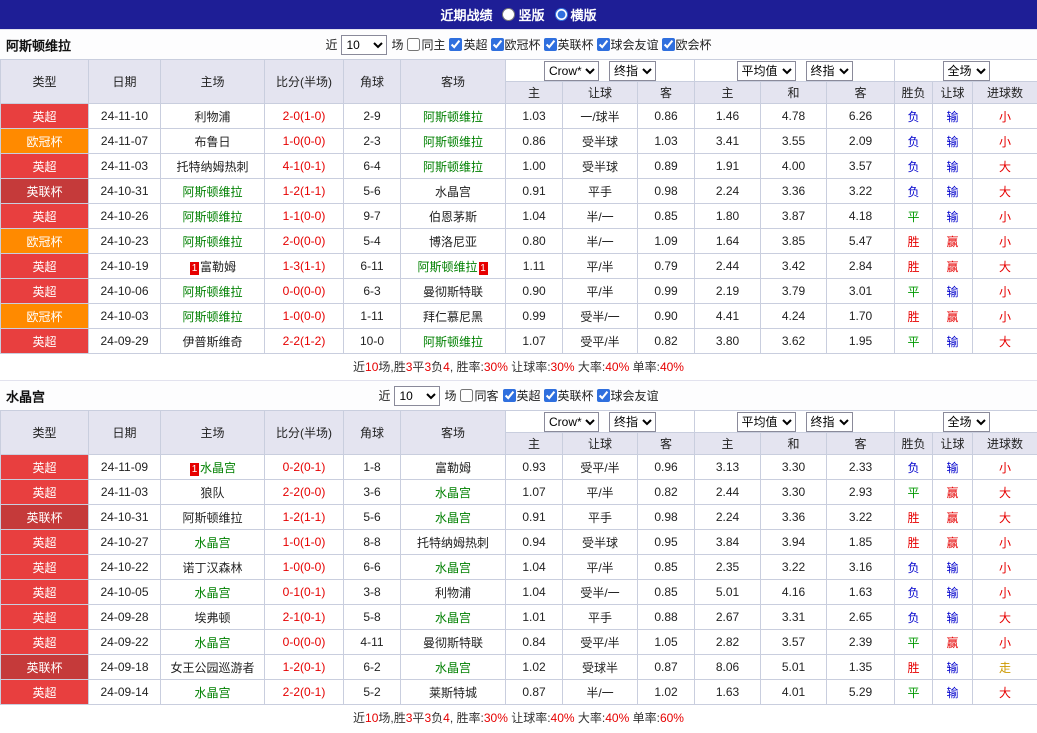 This screenshot has width=1037, height=733. What do you see at coordinates (509, 14) in the screenshot?
I see `vertical-layout-radio` at bounding box center [509, 14].